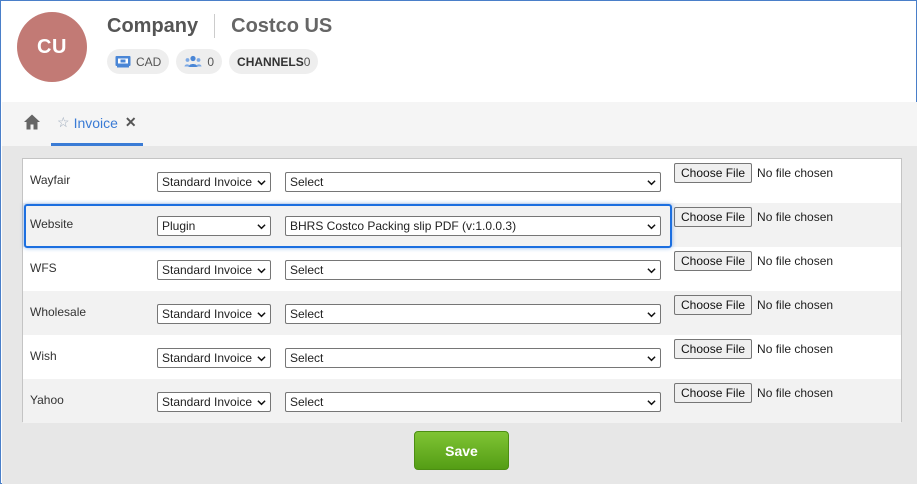  I want to click on users-icon, so click(193, 61).